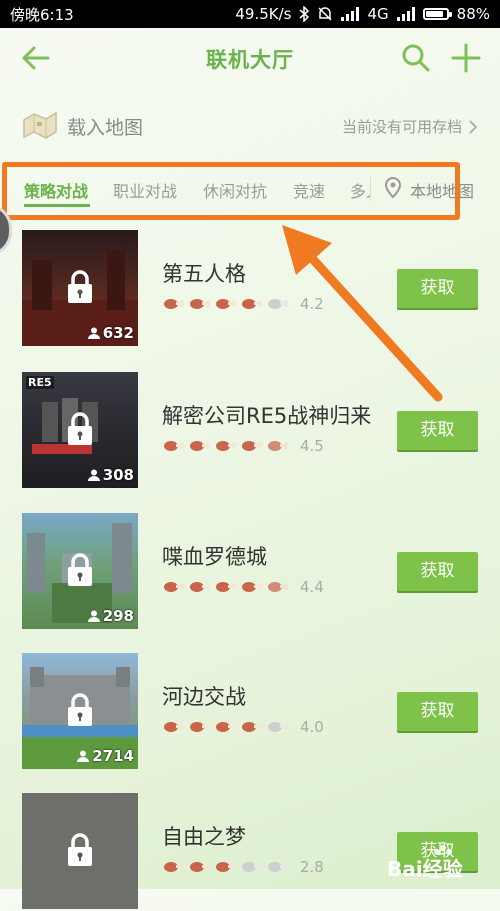  Describe the element at coordinates (204, 697) in the screenshot. I see `map-name: 河边交战` at that location.